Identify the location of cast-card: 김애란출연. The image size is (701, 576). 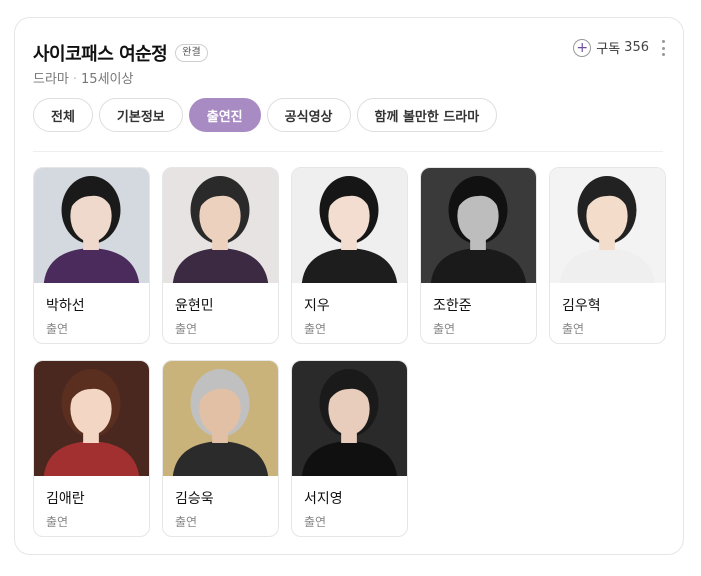
(91, 448).